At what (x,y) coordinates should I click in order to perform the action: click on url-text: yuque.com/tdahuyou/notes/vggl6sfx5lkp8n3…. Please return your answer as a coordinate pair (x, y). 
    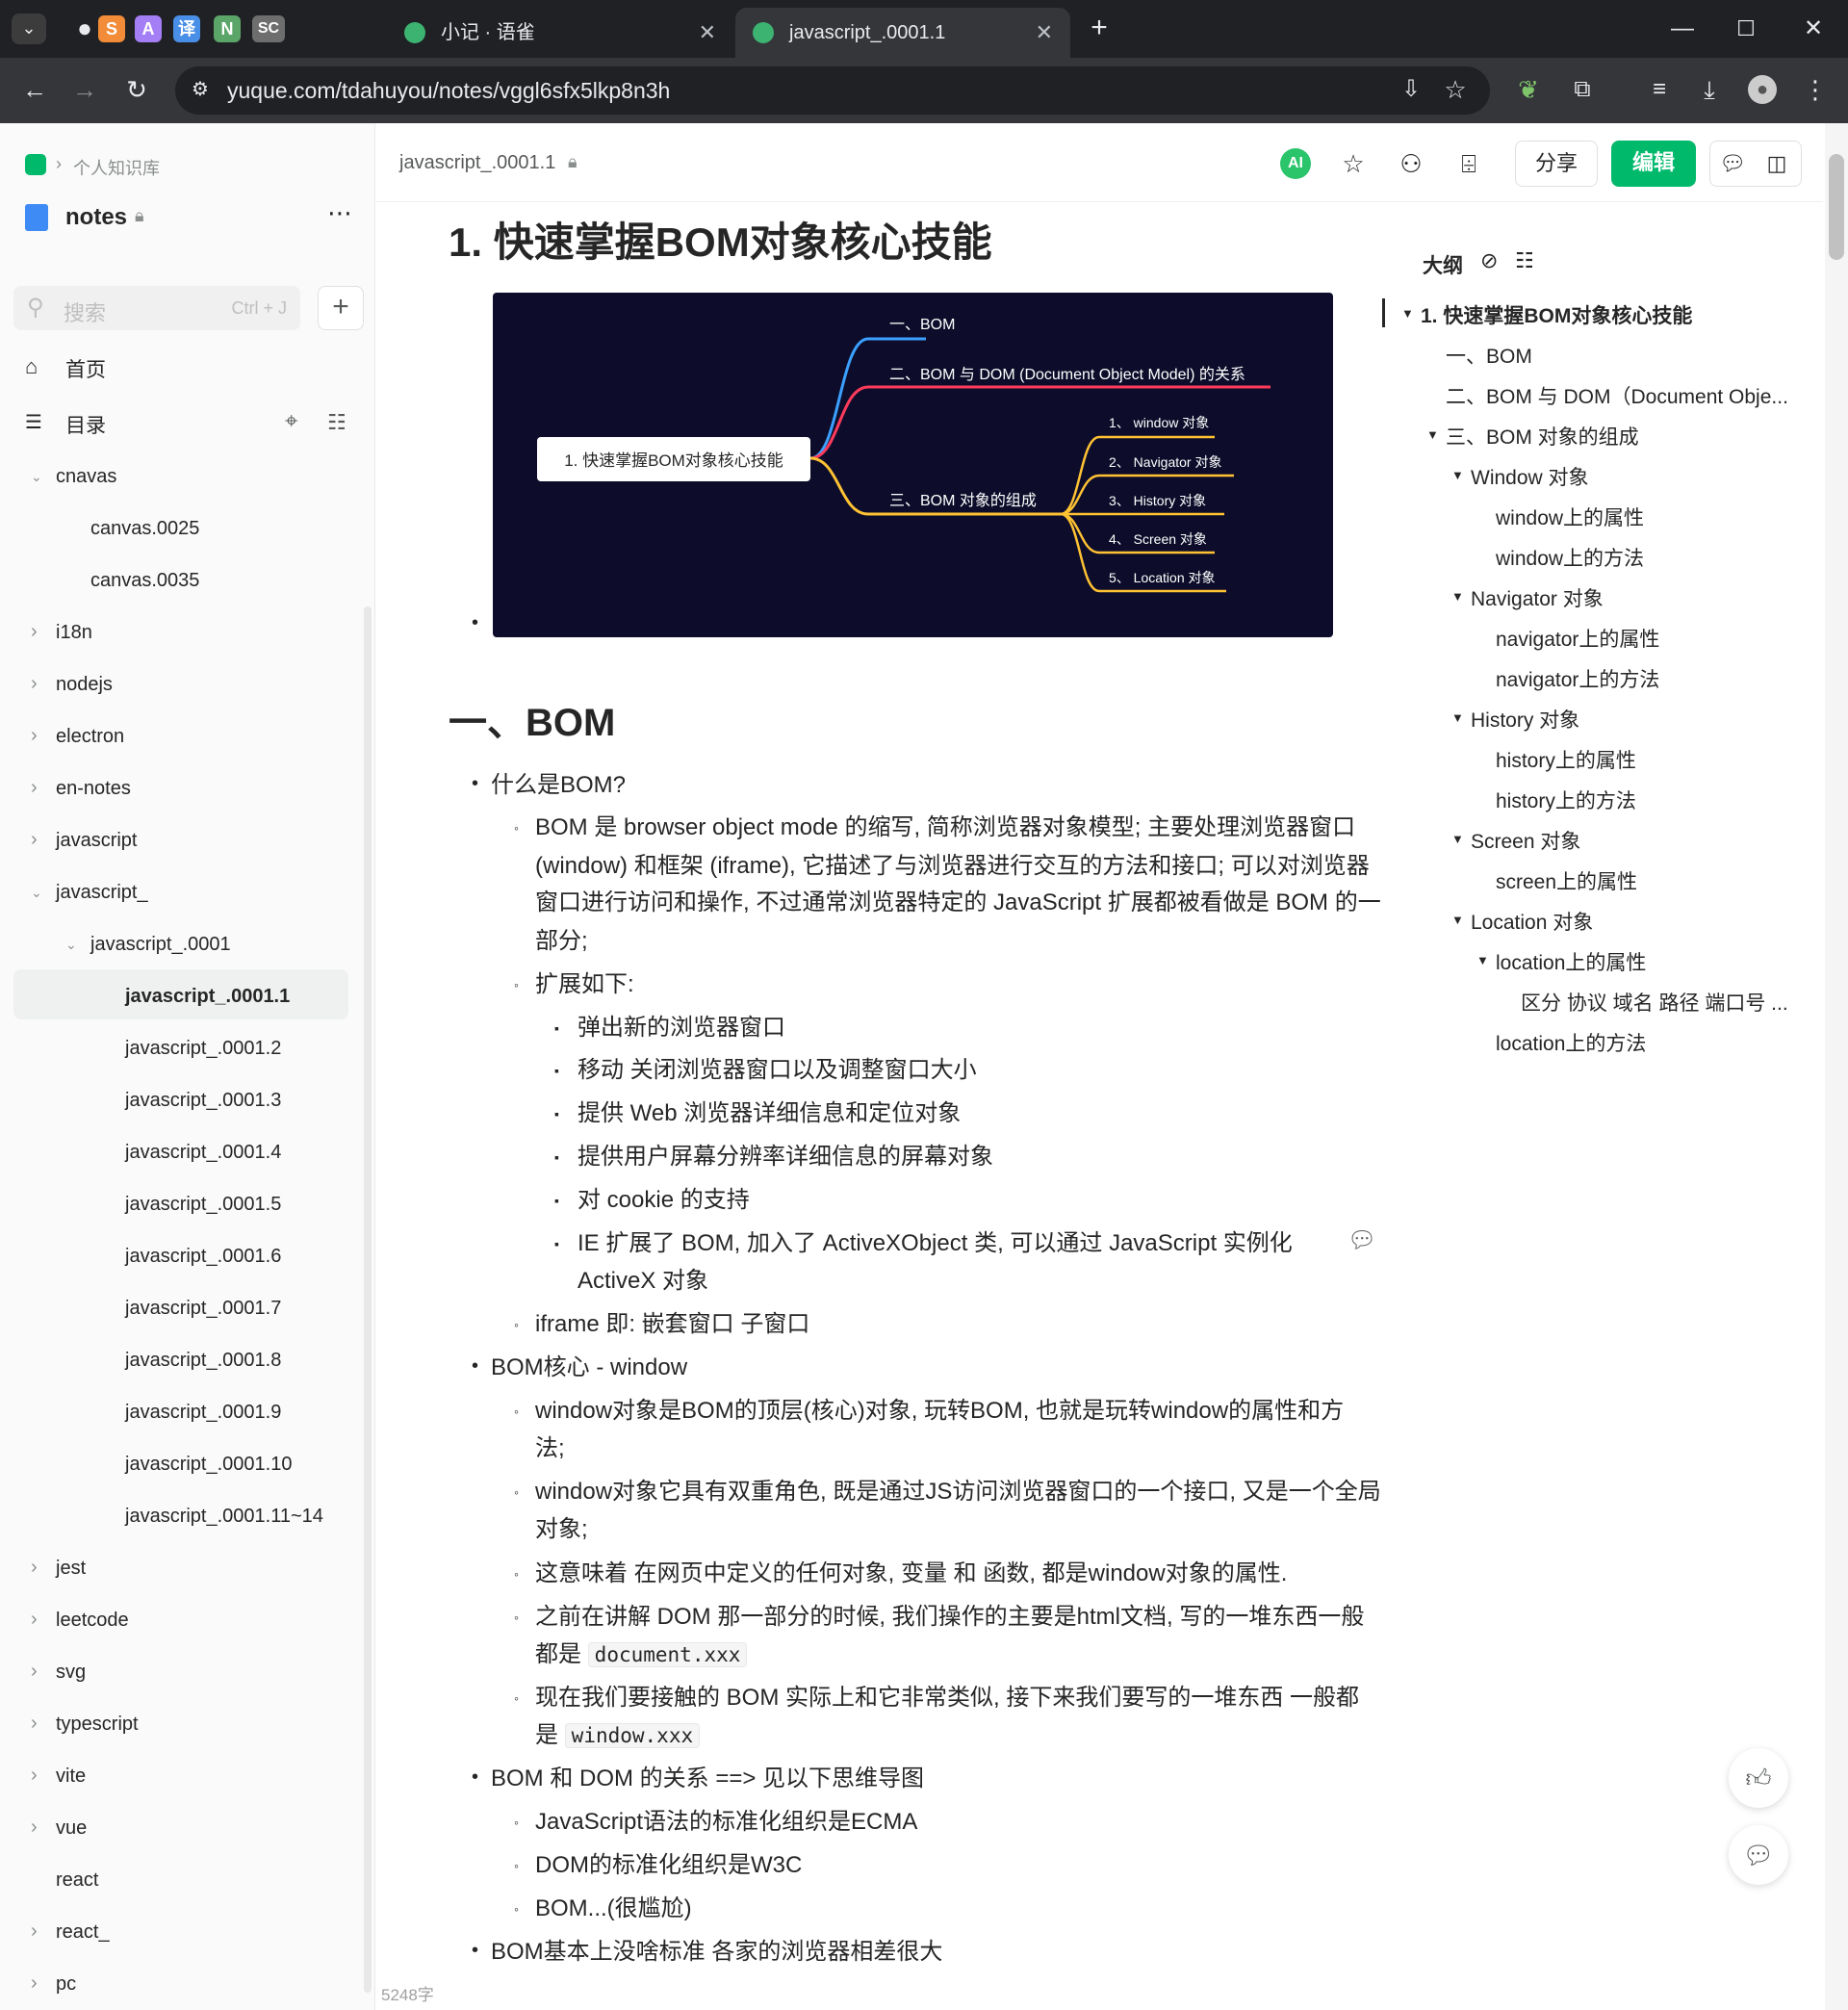
    Looking at the image, I should click on (448, 91).